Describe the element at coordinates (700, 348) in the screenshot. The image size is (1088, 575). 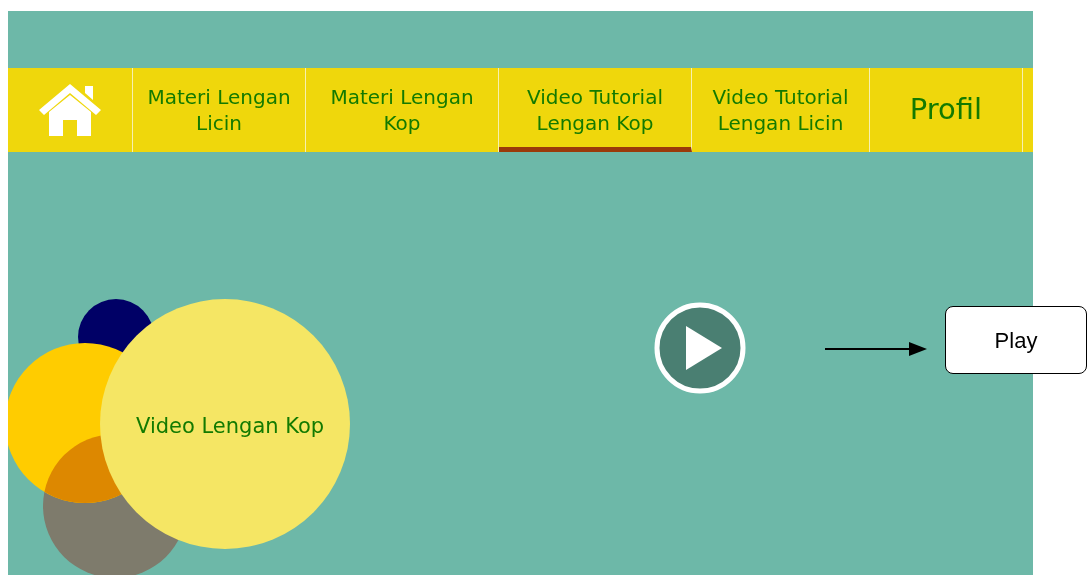
I see `play-icon` at that location.